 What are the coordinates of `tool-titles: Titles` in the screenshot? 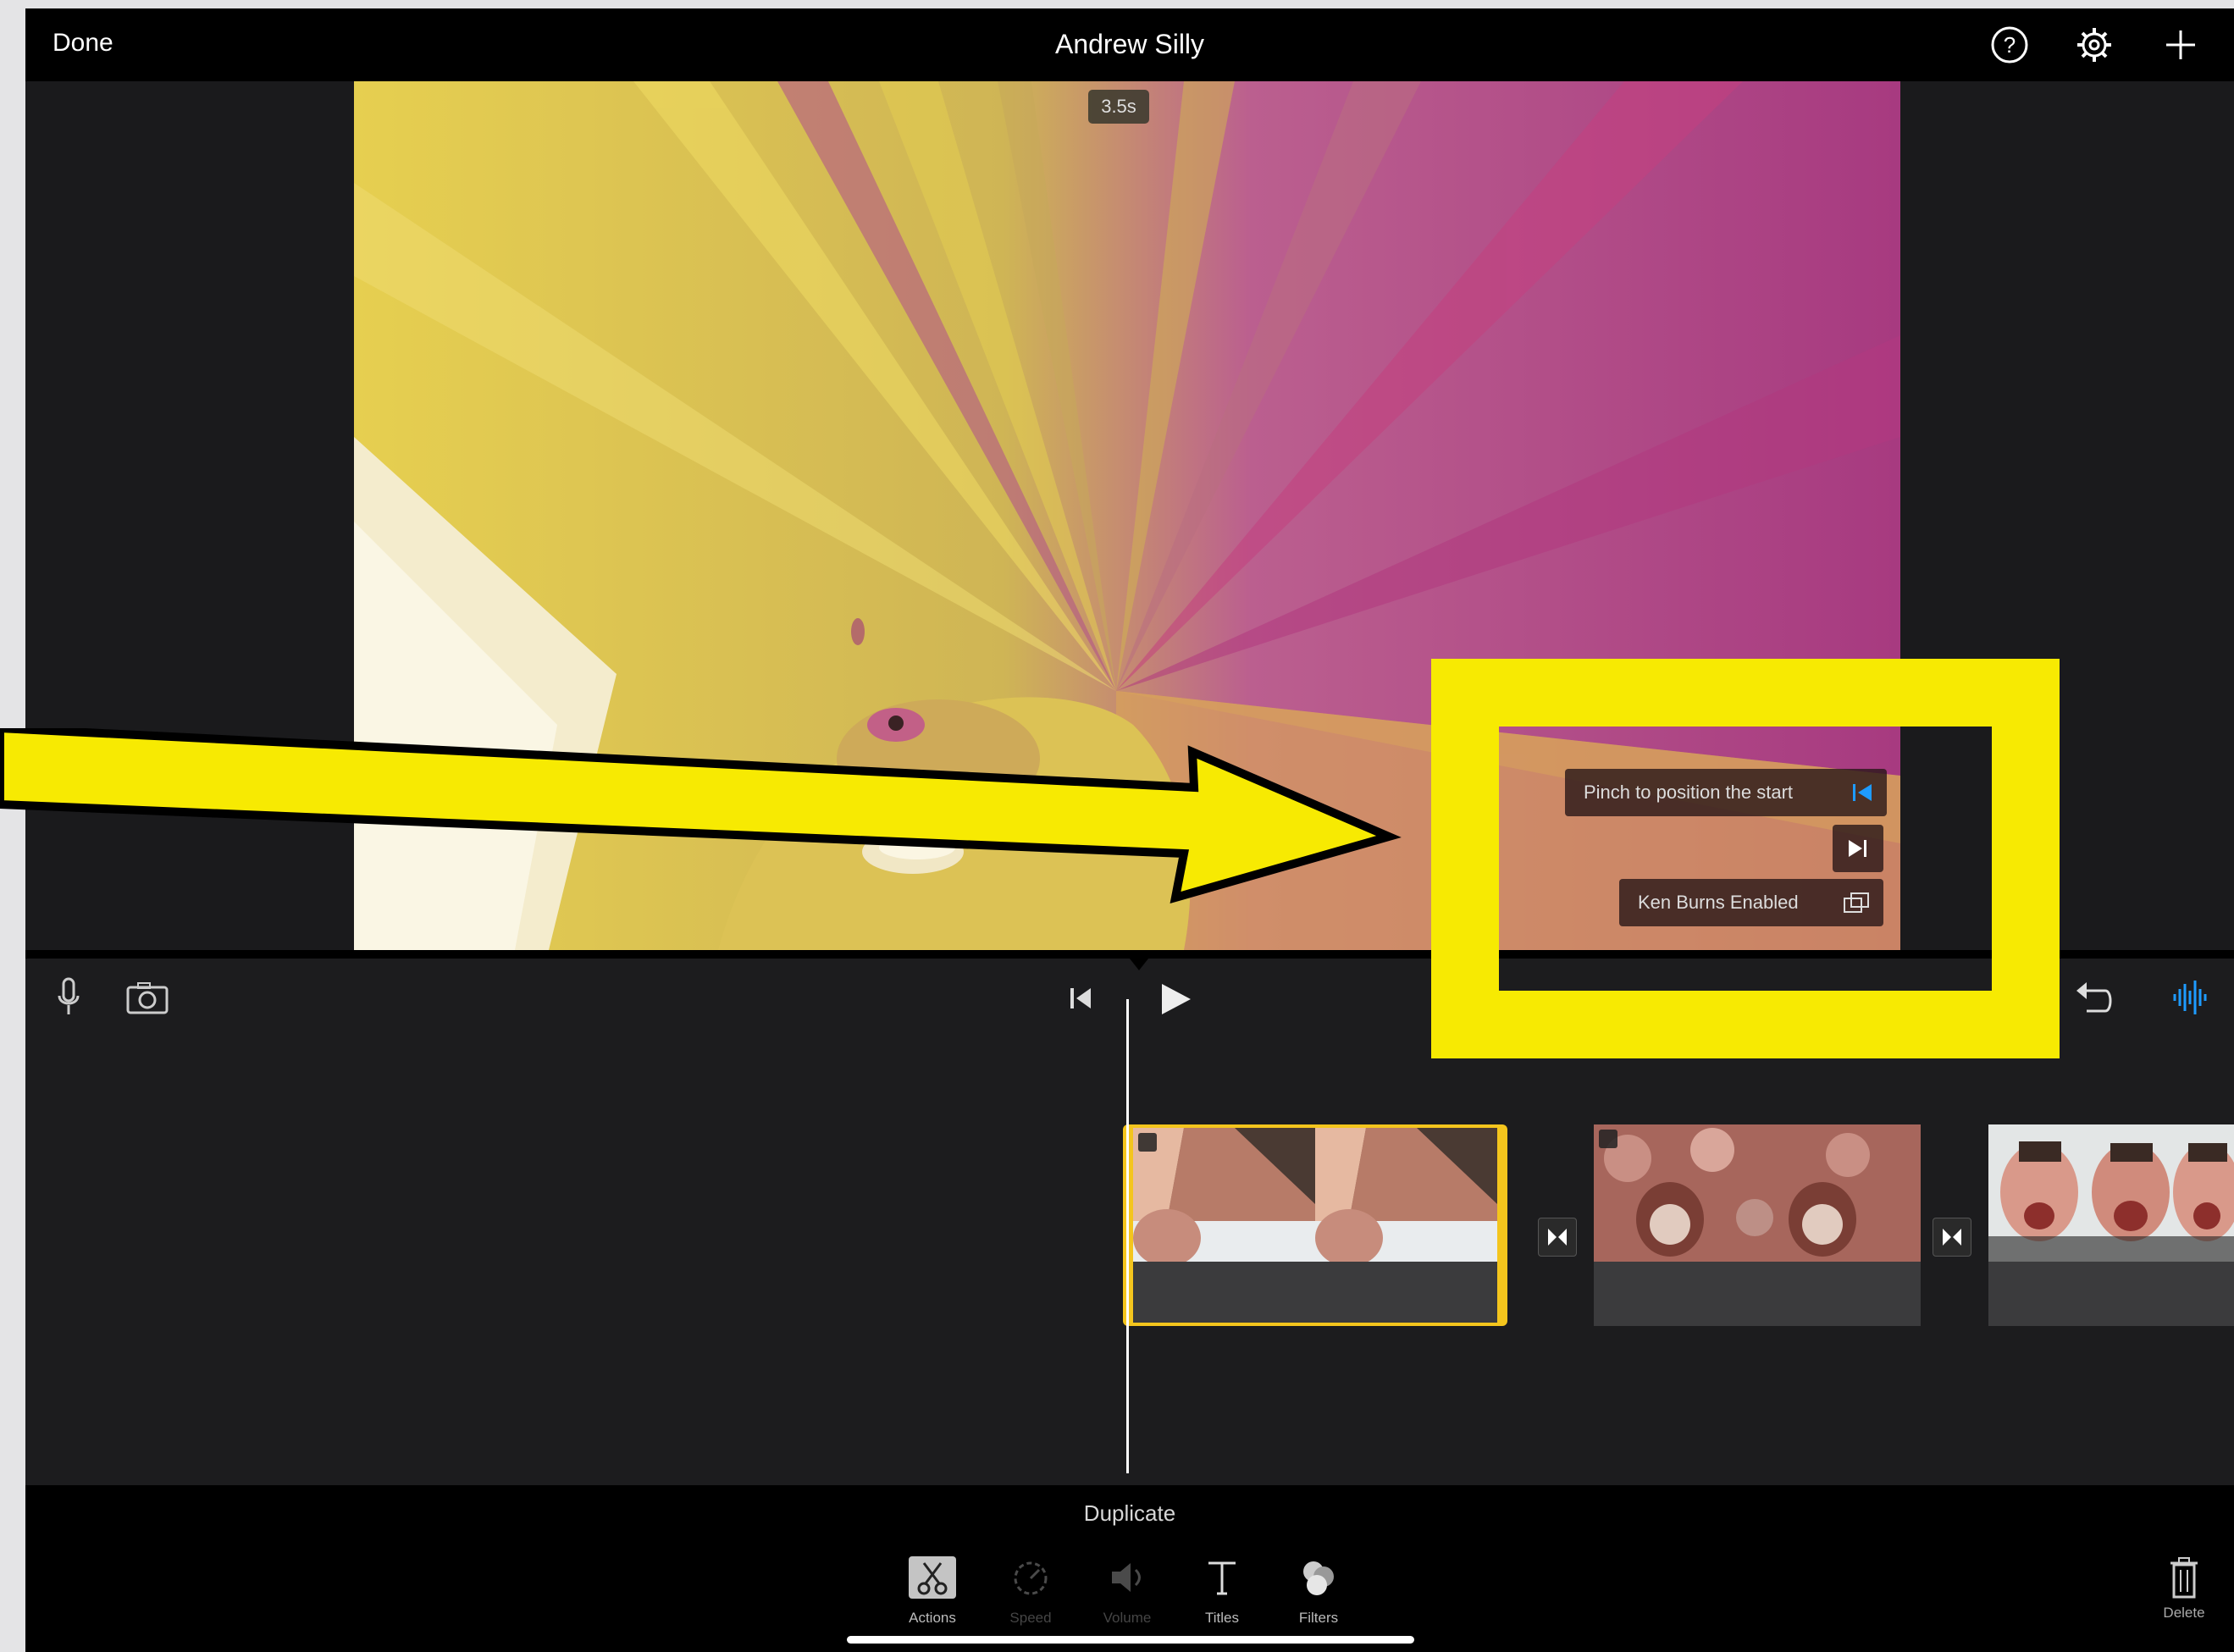 It's located at (1222, 1591).